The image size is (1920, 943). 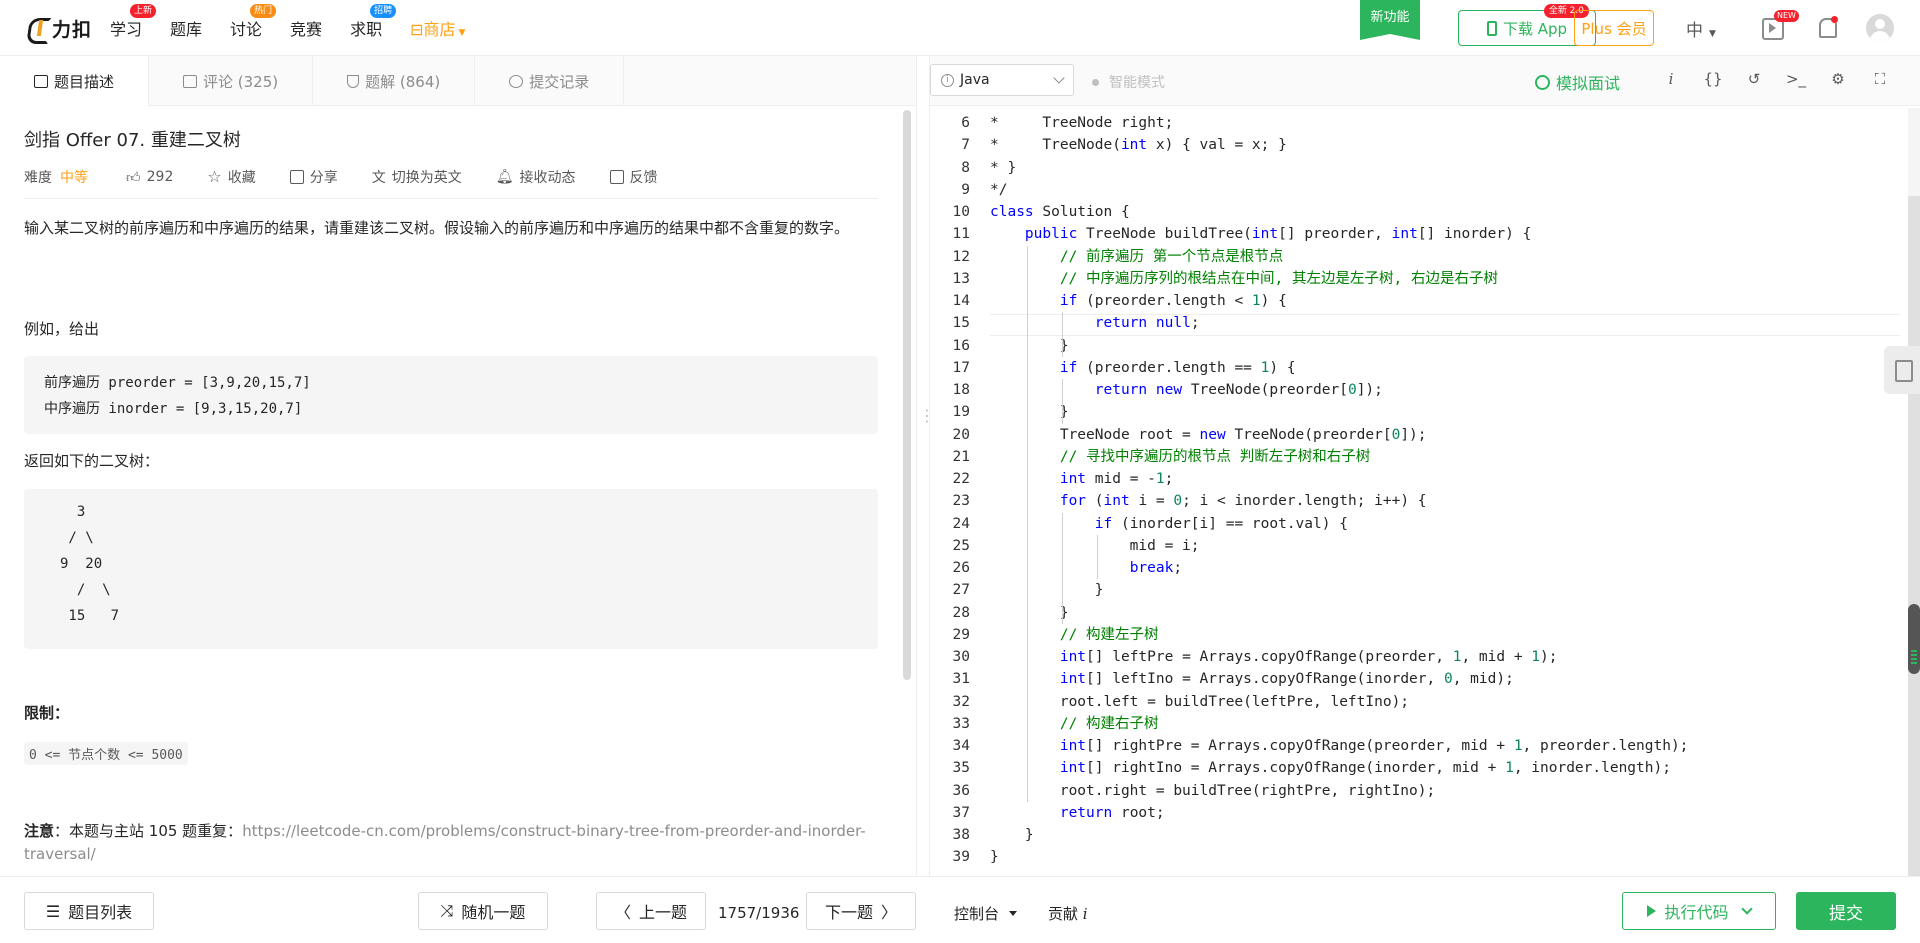 I want to click on code-line: if (preorder.length == 1) {, so click(x=1143, y=368).